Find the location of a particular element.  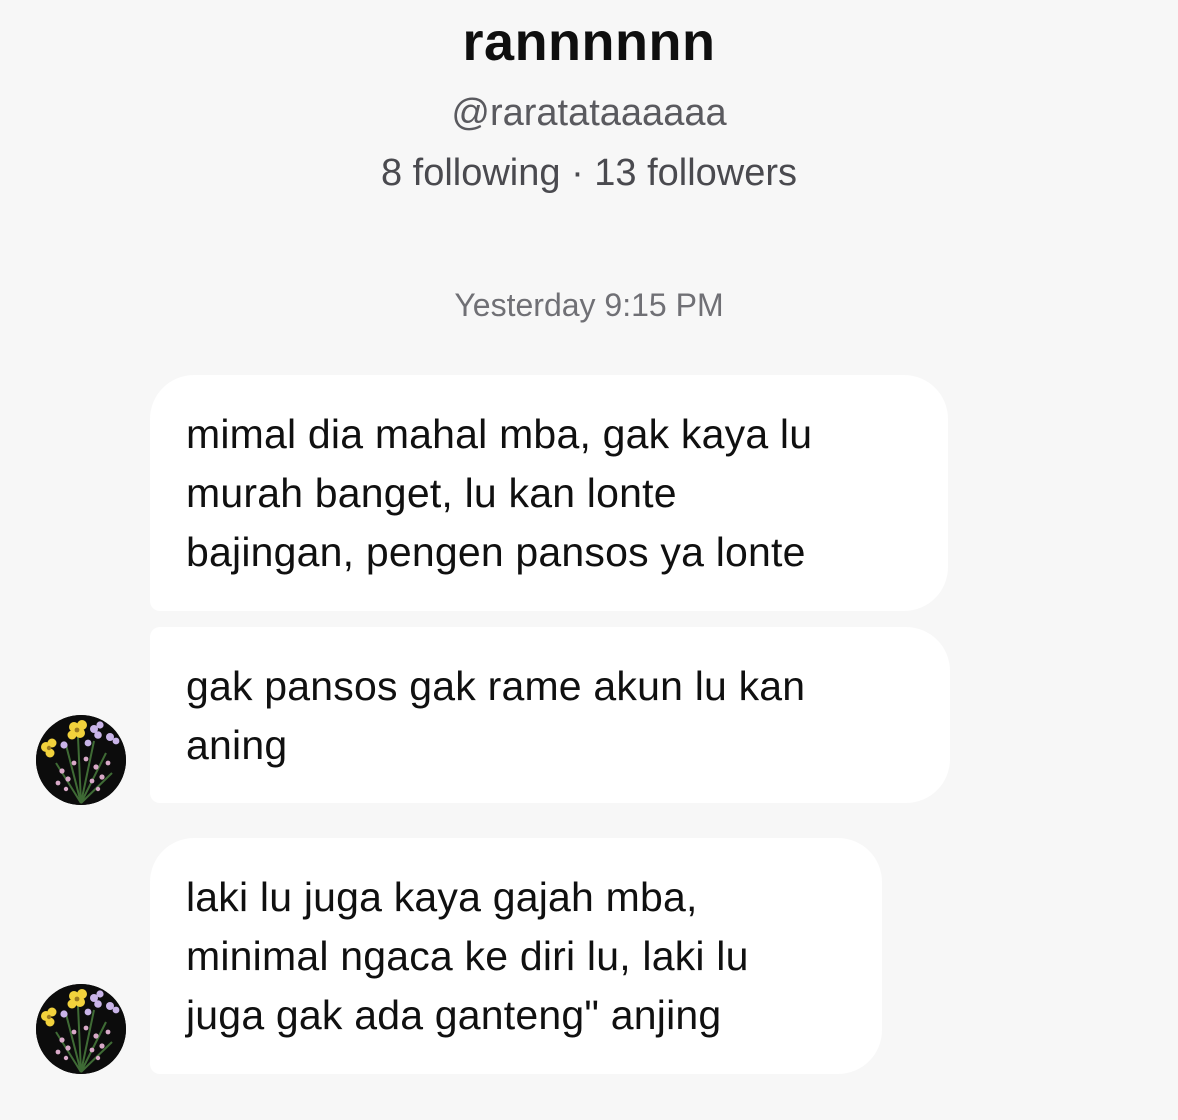

message-line: laki lu juga kaya gajah mba, is located at coordinates (442, 897).